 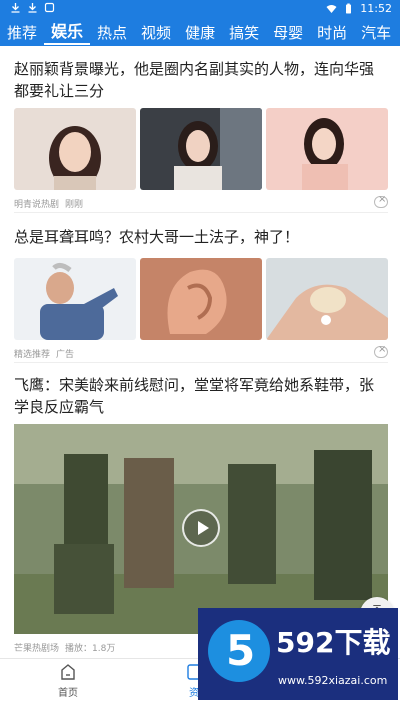 What do you see at coordinates (32, 354) in the screenshot?
I see `news-source: 精选推荐` at bounding box center [32, 354].